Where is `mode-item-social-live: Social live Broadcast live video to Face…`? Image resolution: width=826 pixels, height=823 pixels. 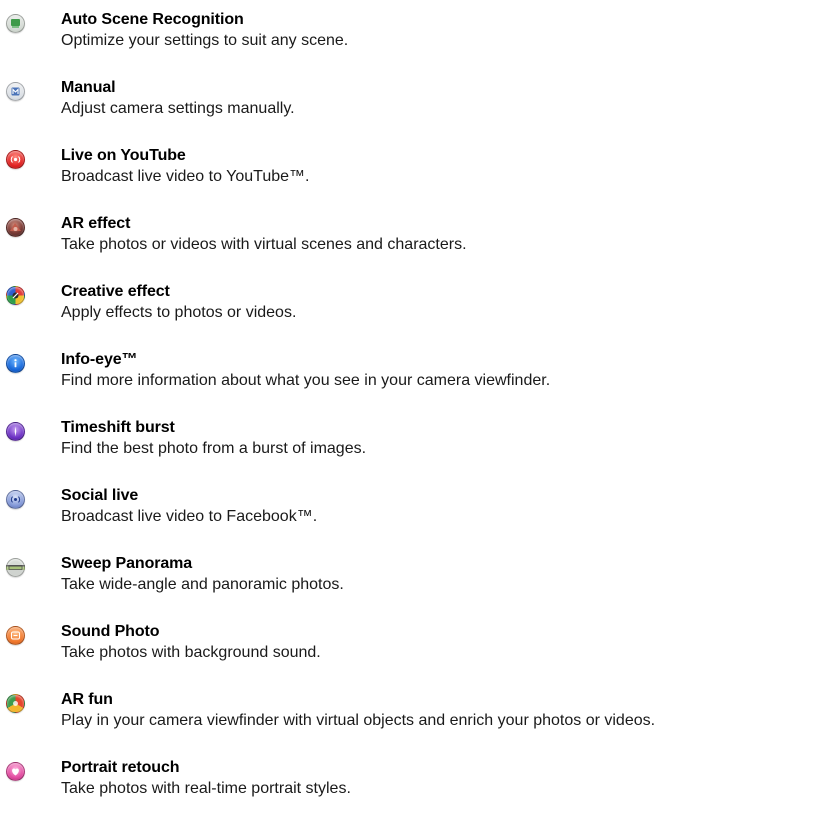
mode-item-social-live: Social live Broadcast live video to Face… is located at coordinates (413, 518).